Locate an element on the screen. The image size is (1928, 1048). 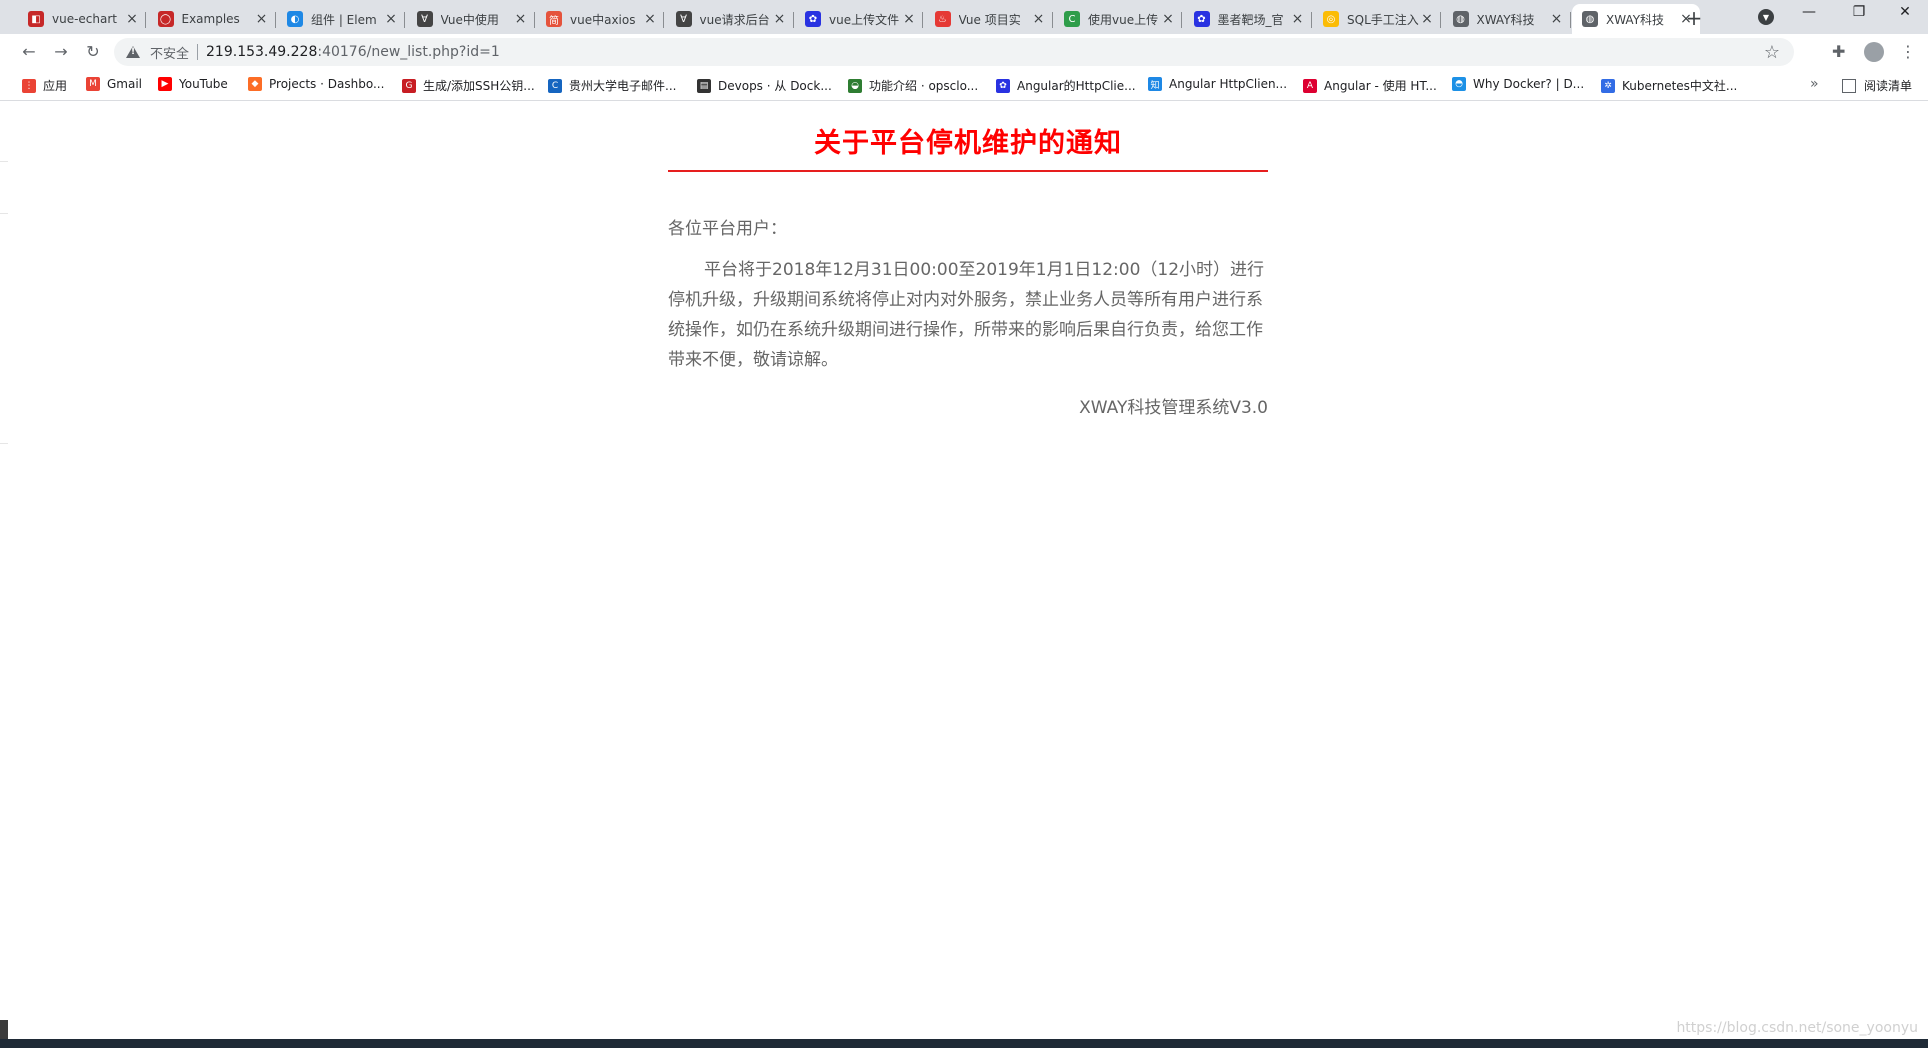
bookmark-item: ▶ YouTube is located at coordinates (193, 84).